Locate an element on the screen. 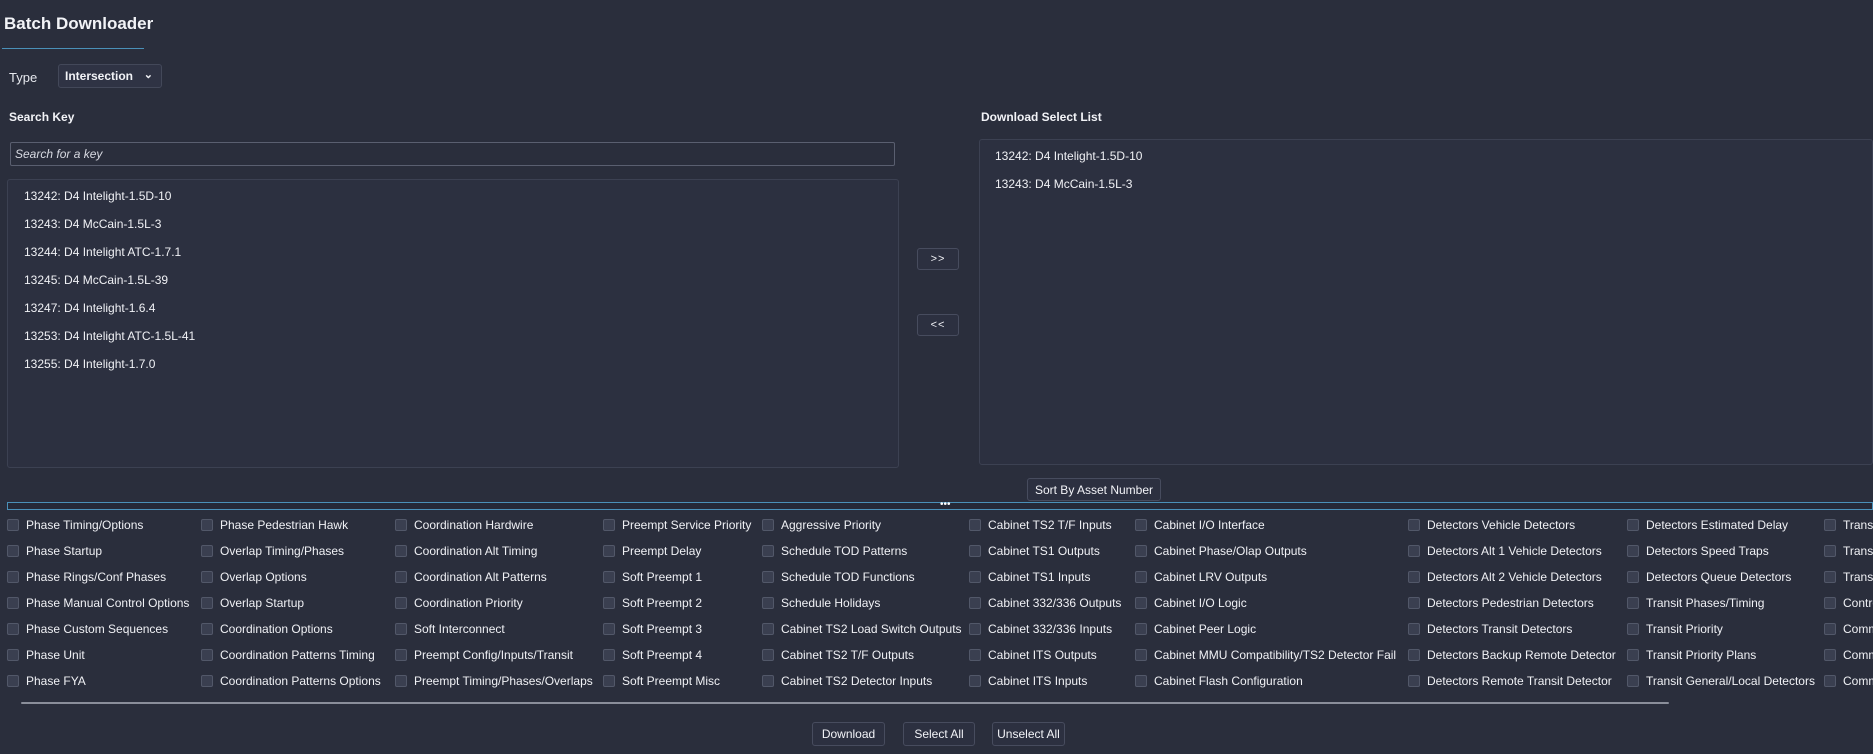 This screenshot has width=1873, height=754. option-checkbox-row: Detectors Pedestrian Detectors is located at coordinates (1501, 603).